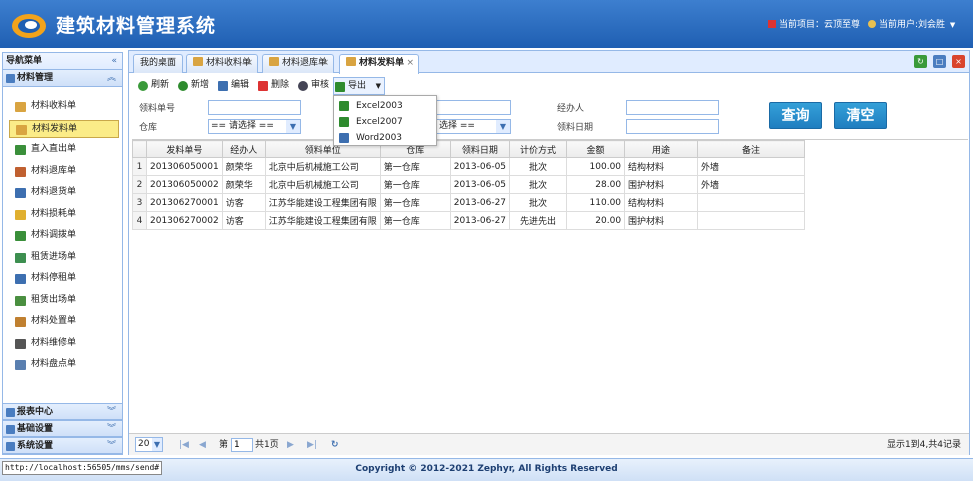 The height and width of the screenshot is (481, 973). Describe the element at coordinates (379, 64) in the screenshot. I see `tab-3: 材料发料单 ×` at that location.